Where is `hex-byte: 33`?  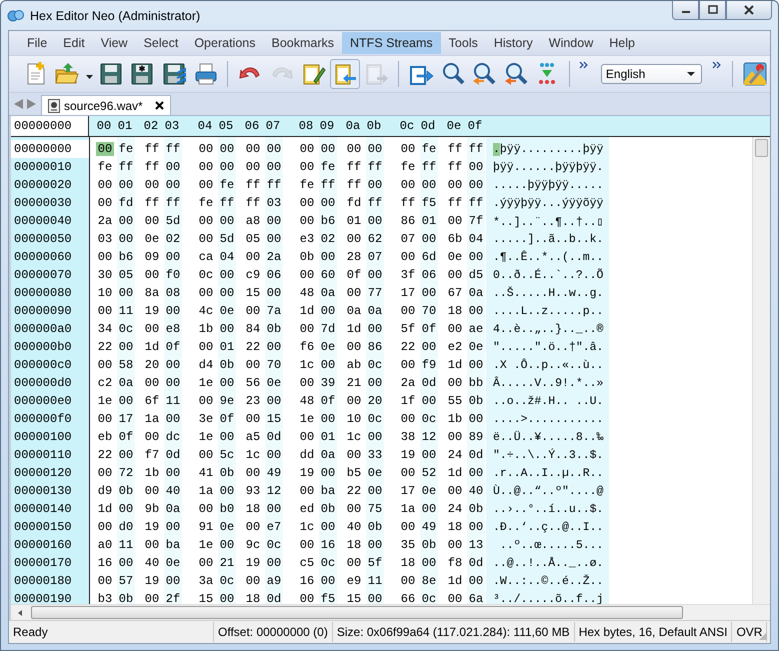 hex-byte: 33 is located at coordinates (375, 455).